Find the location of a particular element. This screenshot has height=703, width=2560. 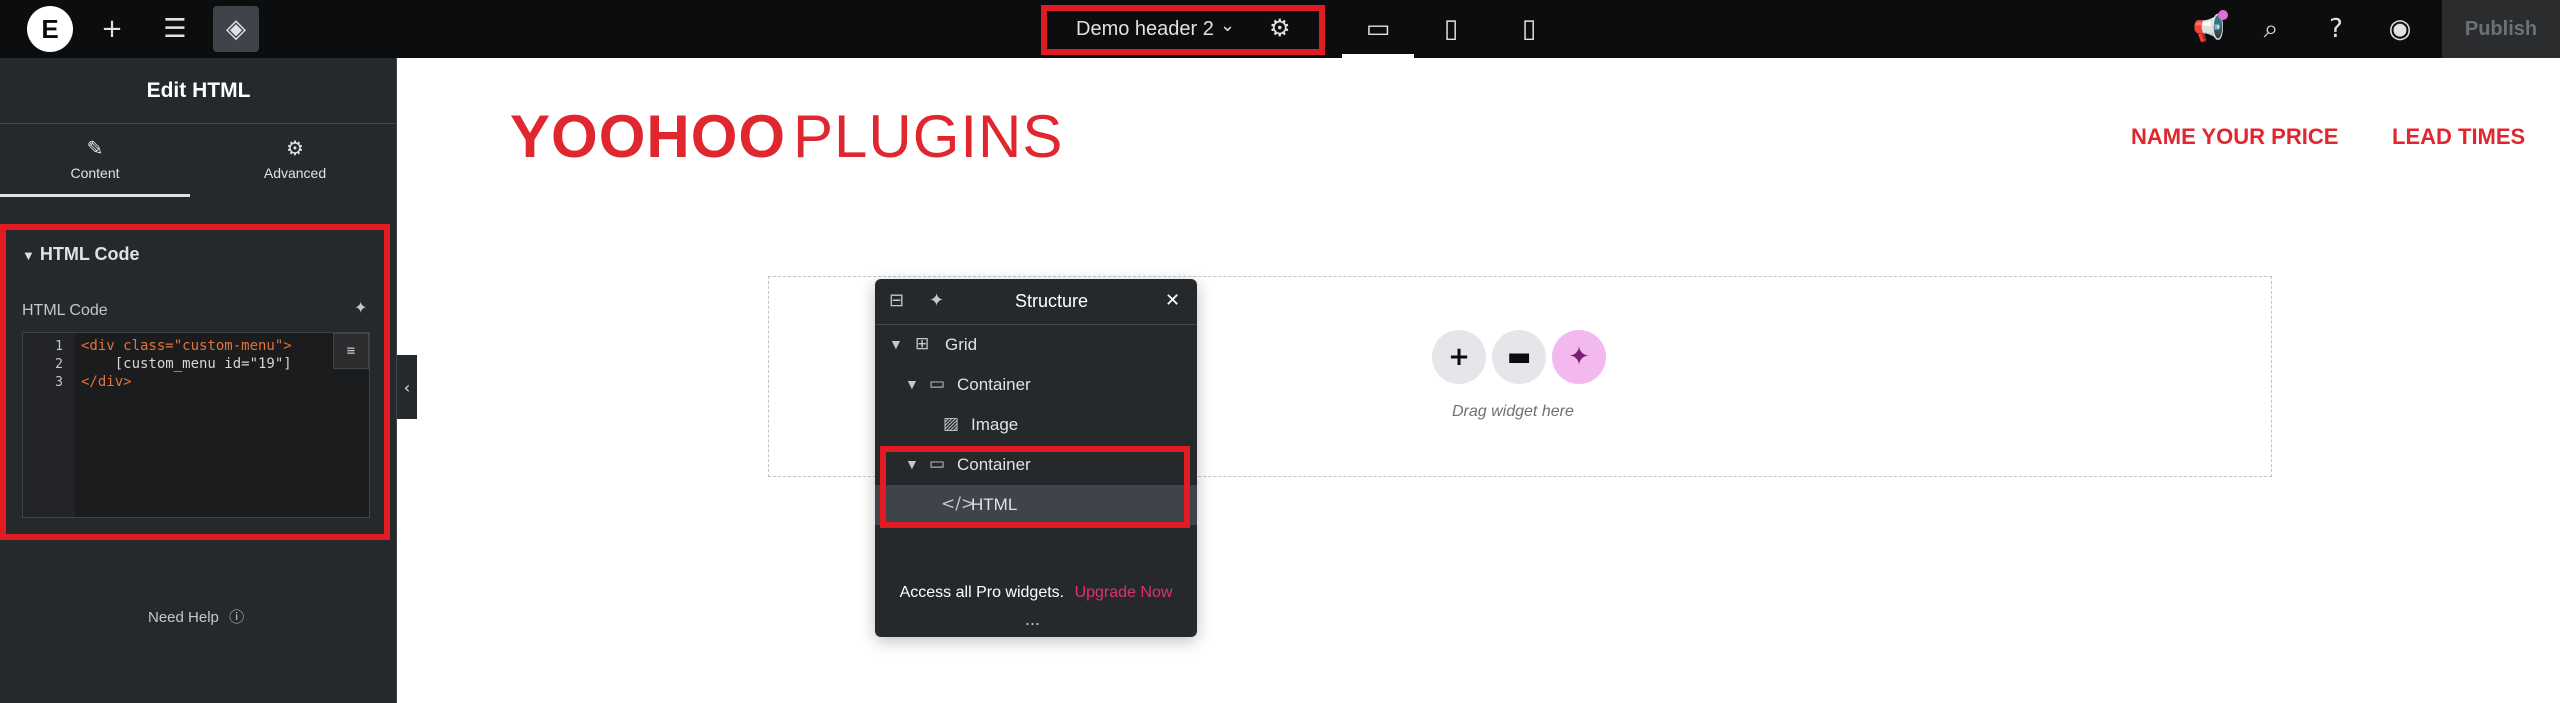

tab-advanced: ⚙ Advanced is located at coordinates (295, 157).